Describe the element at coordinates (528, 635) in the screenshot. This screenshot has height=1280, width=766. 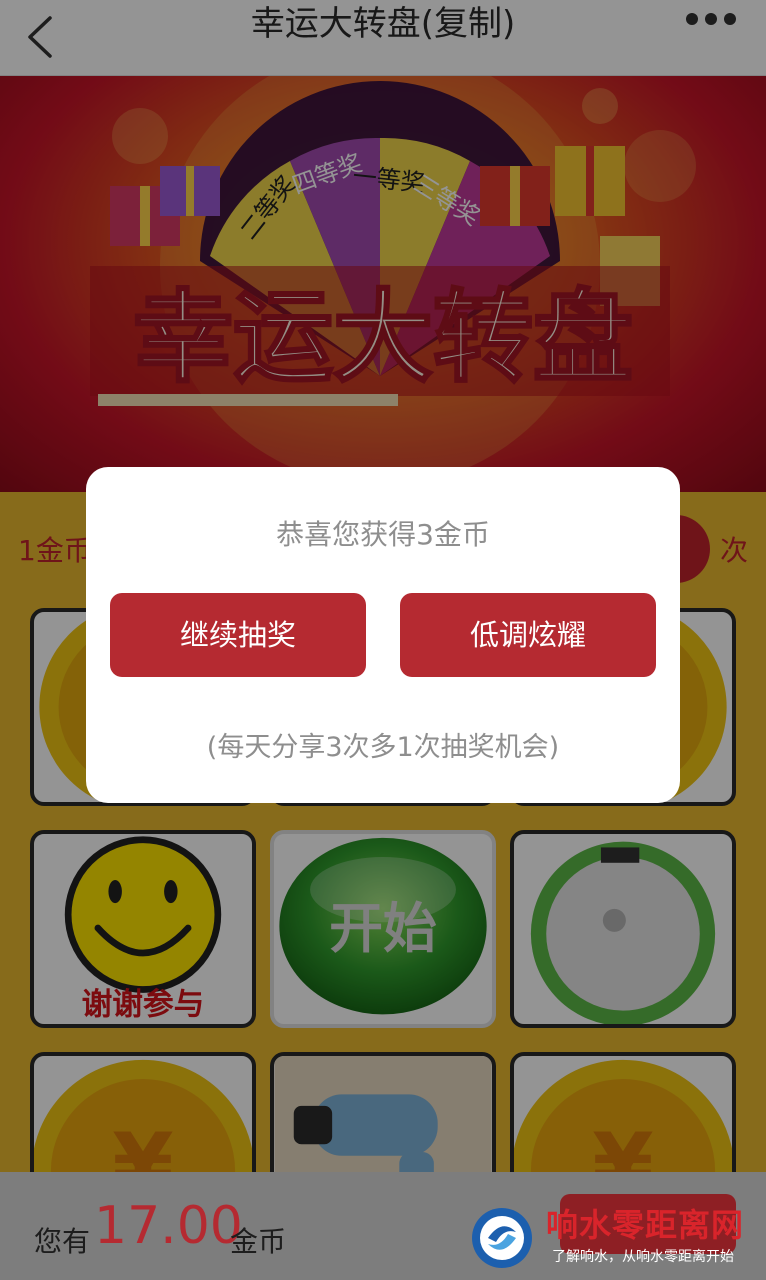
I see `share-button: 低调炫耀` at that location.